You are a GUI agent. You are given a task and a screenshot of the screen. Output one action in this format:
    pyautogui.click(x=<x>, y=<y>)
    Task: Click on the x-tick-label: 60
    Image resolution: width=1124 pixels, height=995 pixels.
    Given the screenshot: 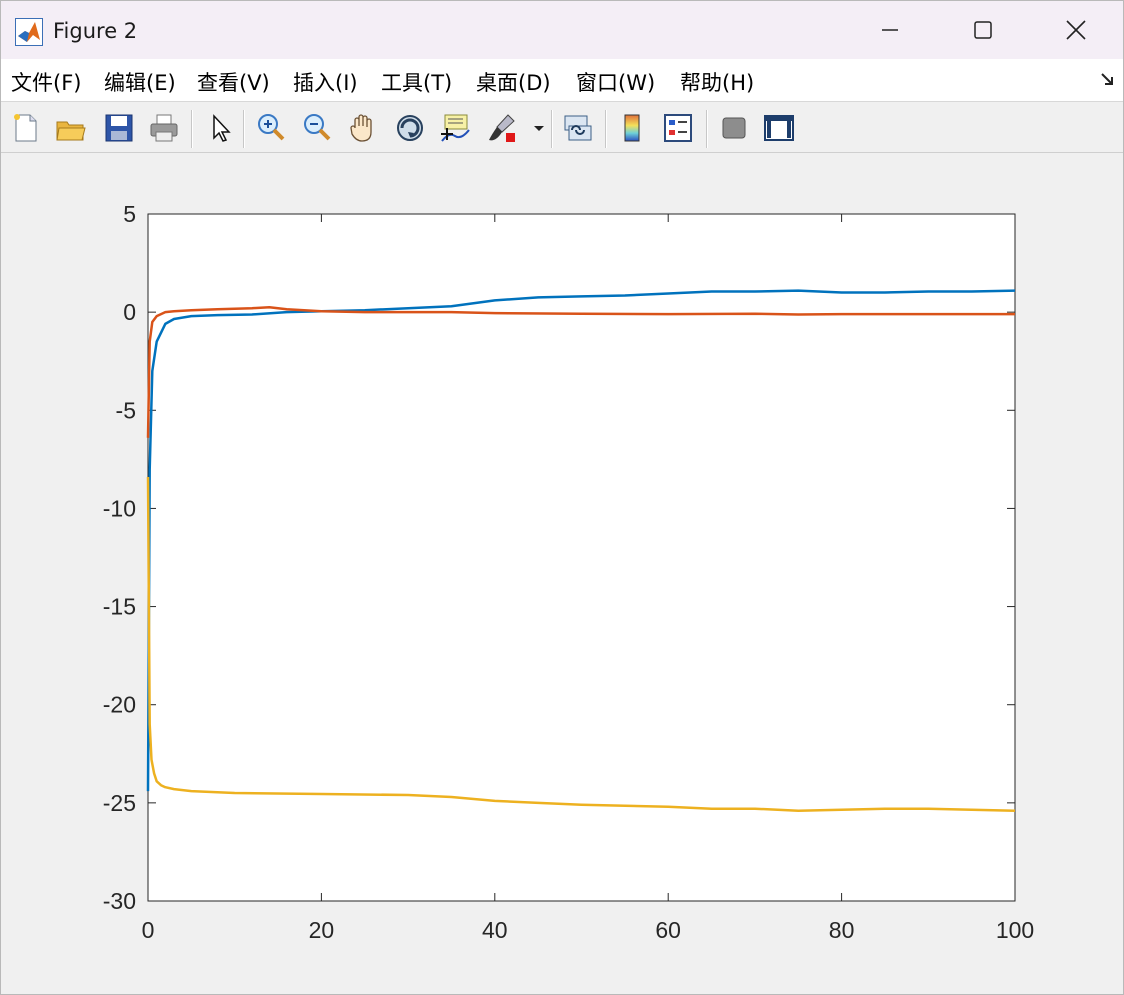 What is the action you would take?
    pyautogui.click(x=668, y=930)
    